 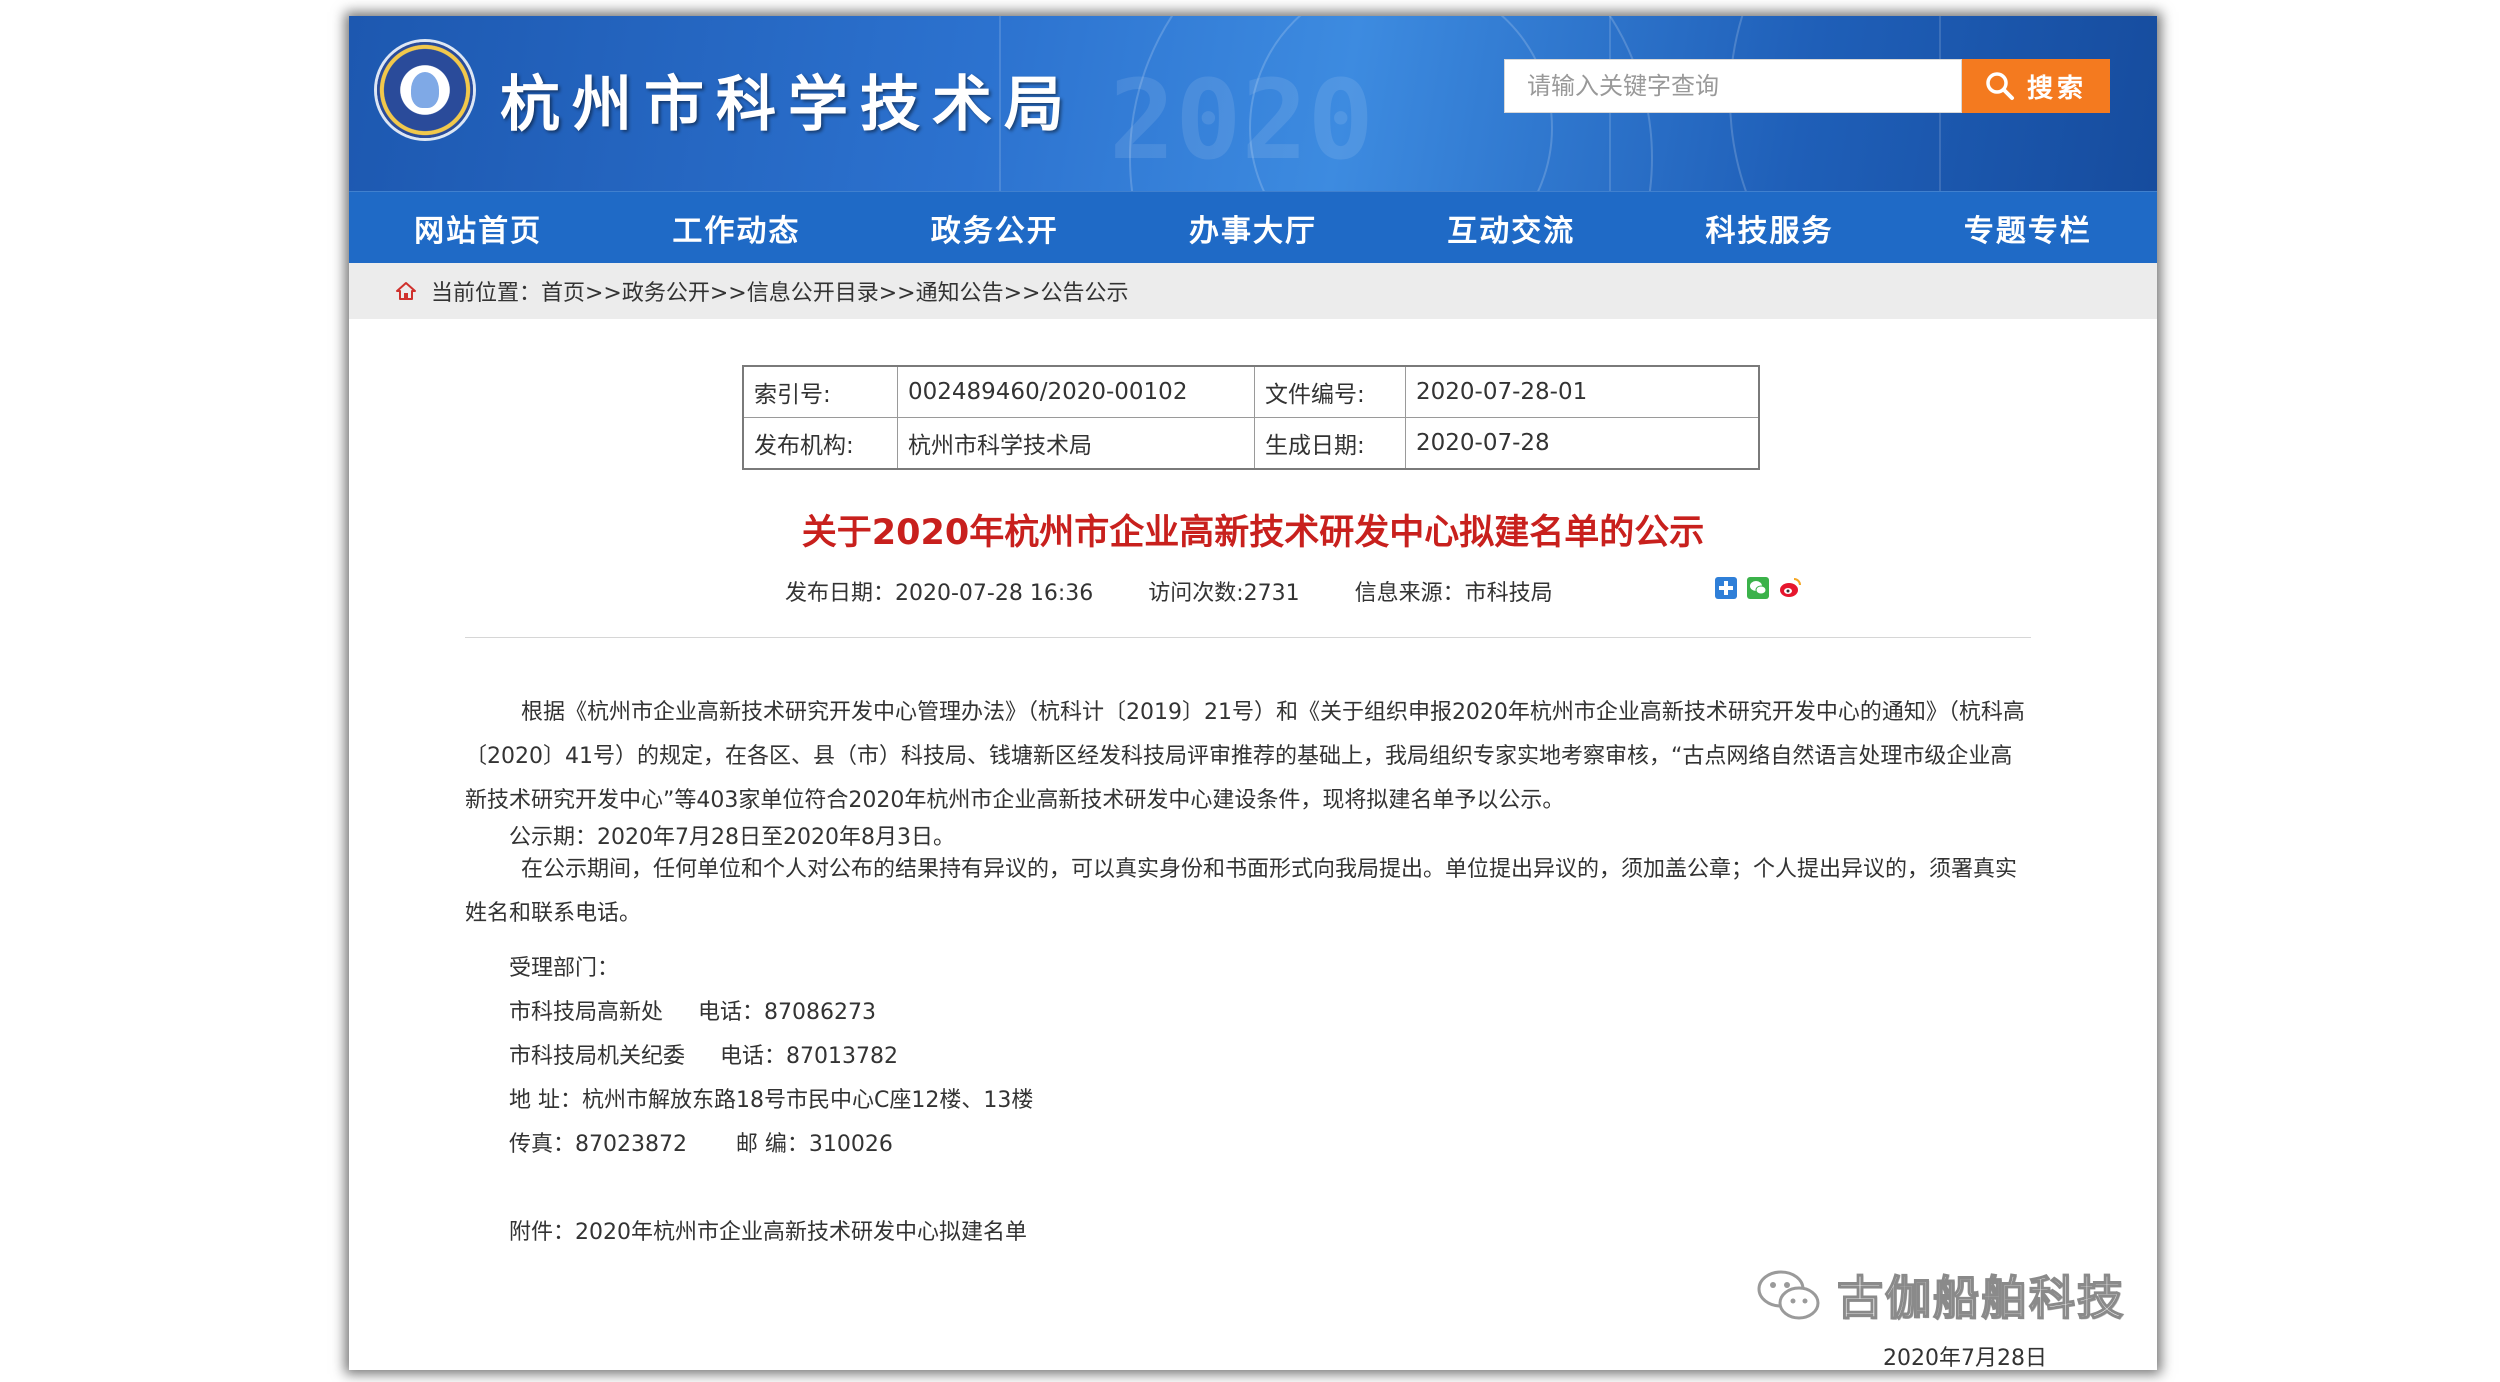 I want to click on main-nav: 网站首页 工作动态 政务公开 办事大厅 互动交流 科技服务 专题专栏, so click(x=1253, y=227).